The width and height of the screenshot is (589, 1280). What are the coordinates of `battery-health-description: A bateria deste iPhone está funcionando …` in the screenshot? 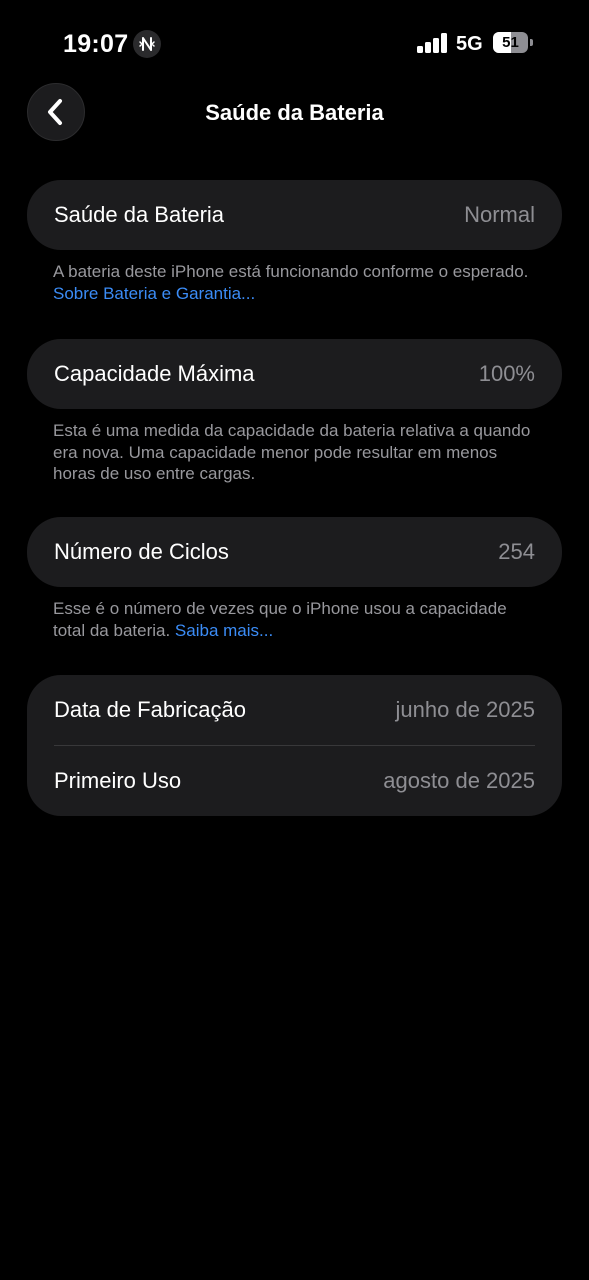 It's located at (291, 271).